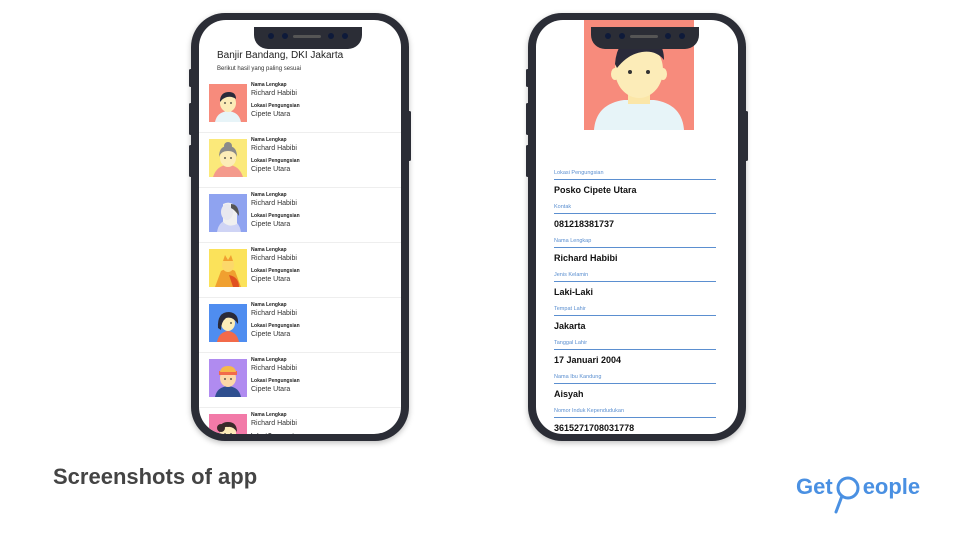 Image resolution: width=960 pixels, height=540 pixels. Describe the element at coordinates (570, 326) in the screenshot. I see `field-value: Jakarta` at that location.